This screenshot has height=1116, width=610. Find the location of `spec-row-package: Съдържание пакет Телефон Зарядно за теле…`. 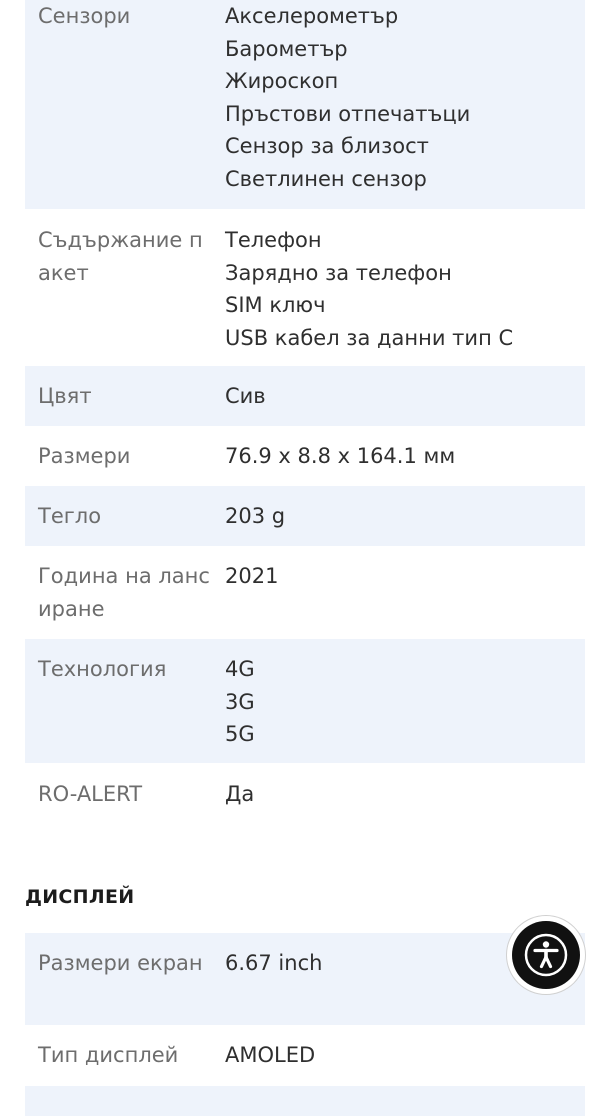

spec-row-package: Съдържание пакет Телефон Зарядно за теле… is located at coordinates (305, 287).